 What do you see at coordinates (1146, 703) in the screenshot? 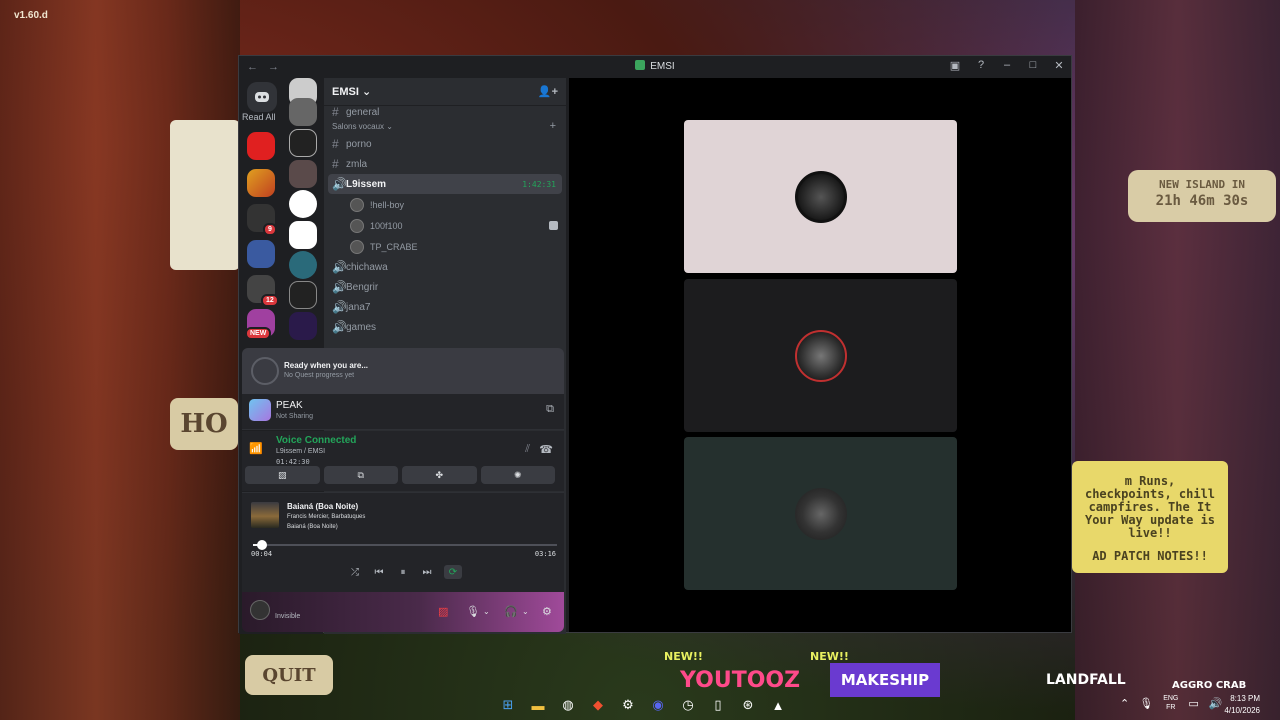
I see `microphone-tray-icon: 🎙` at bounding box center [1146, 703].